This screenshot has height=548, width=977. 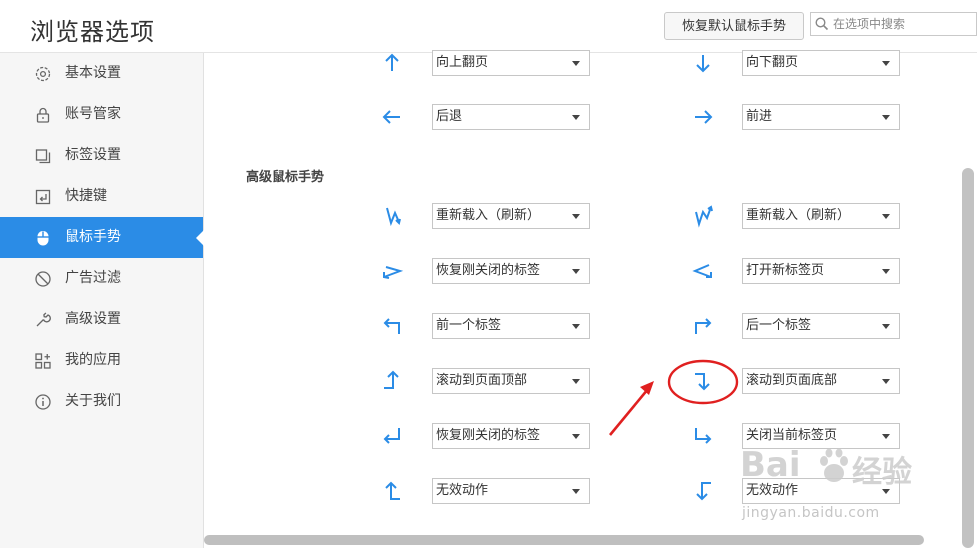 What do you see at coordinates (821, 117) in the screenshot?
I see `gesture-action-select: 前进` at bounding box center [821, 117].